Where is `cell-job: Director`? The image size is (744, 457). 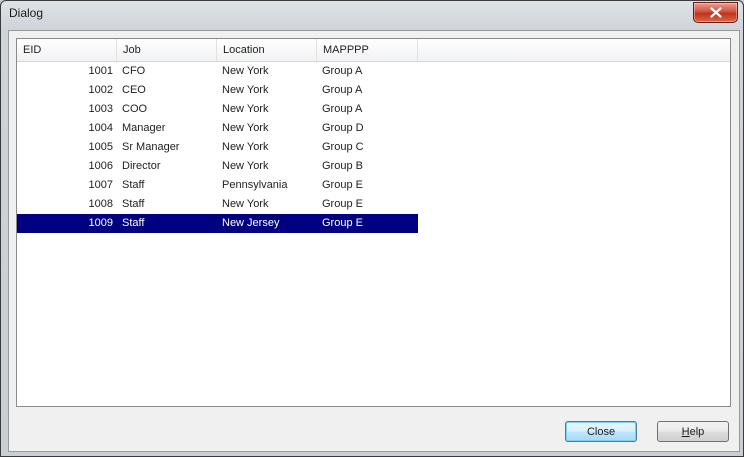
cell-job: Director is located at coordinates (141, 166).